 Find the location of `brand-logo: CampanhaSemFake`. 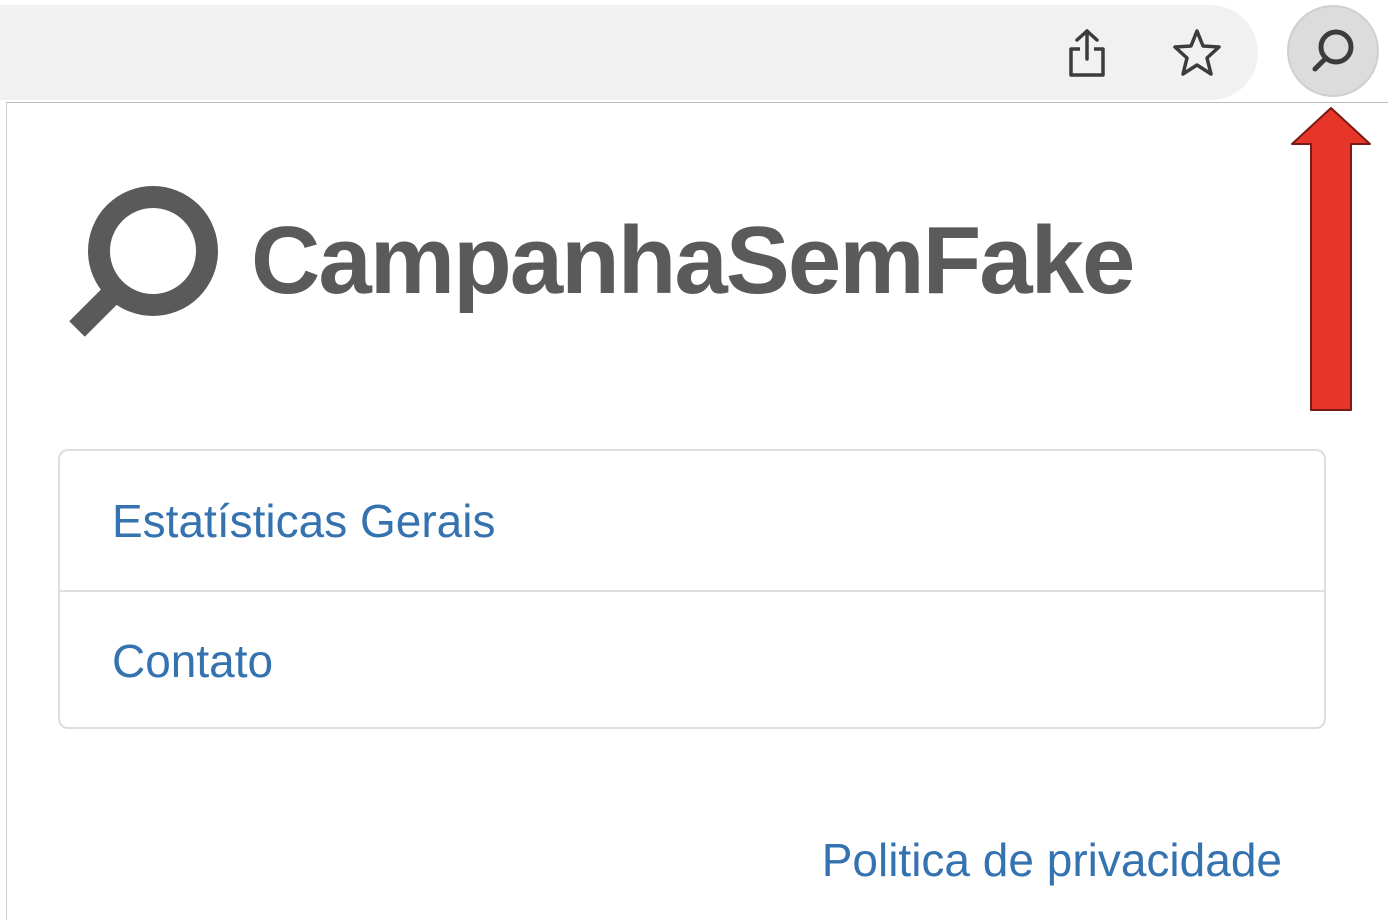

brand-logo: CampanhaSemFake is located at coordinates (599, 261).